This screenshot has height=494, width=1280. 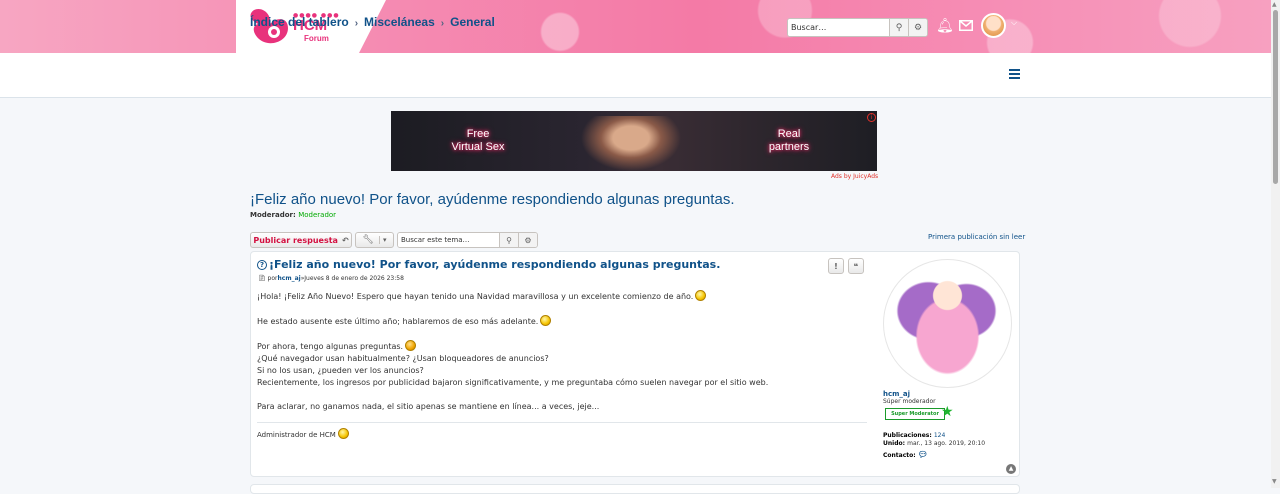 I want to click on back-to-top-icon: ▲, so click(x=1011, y=469).